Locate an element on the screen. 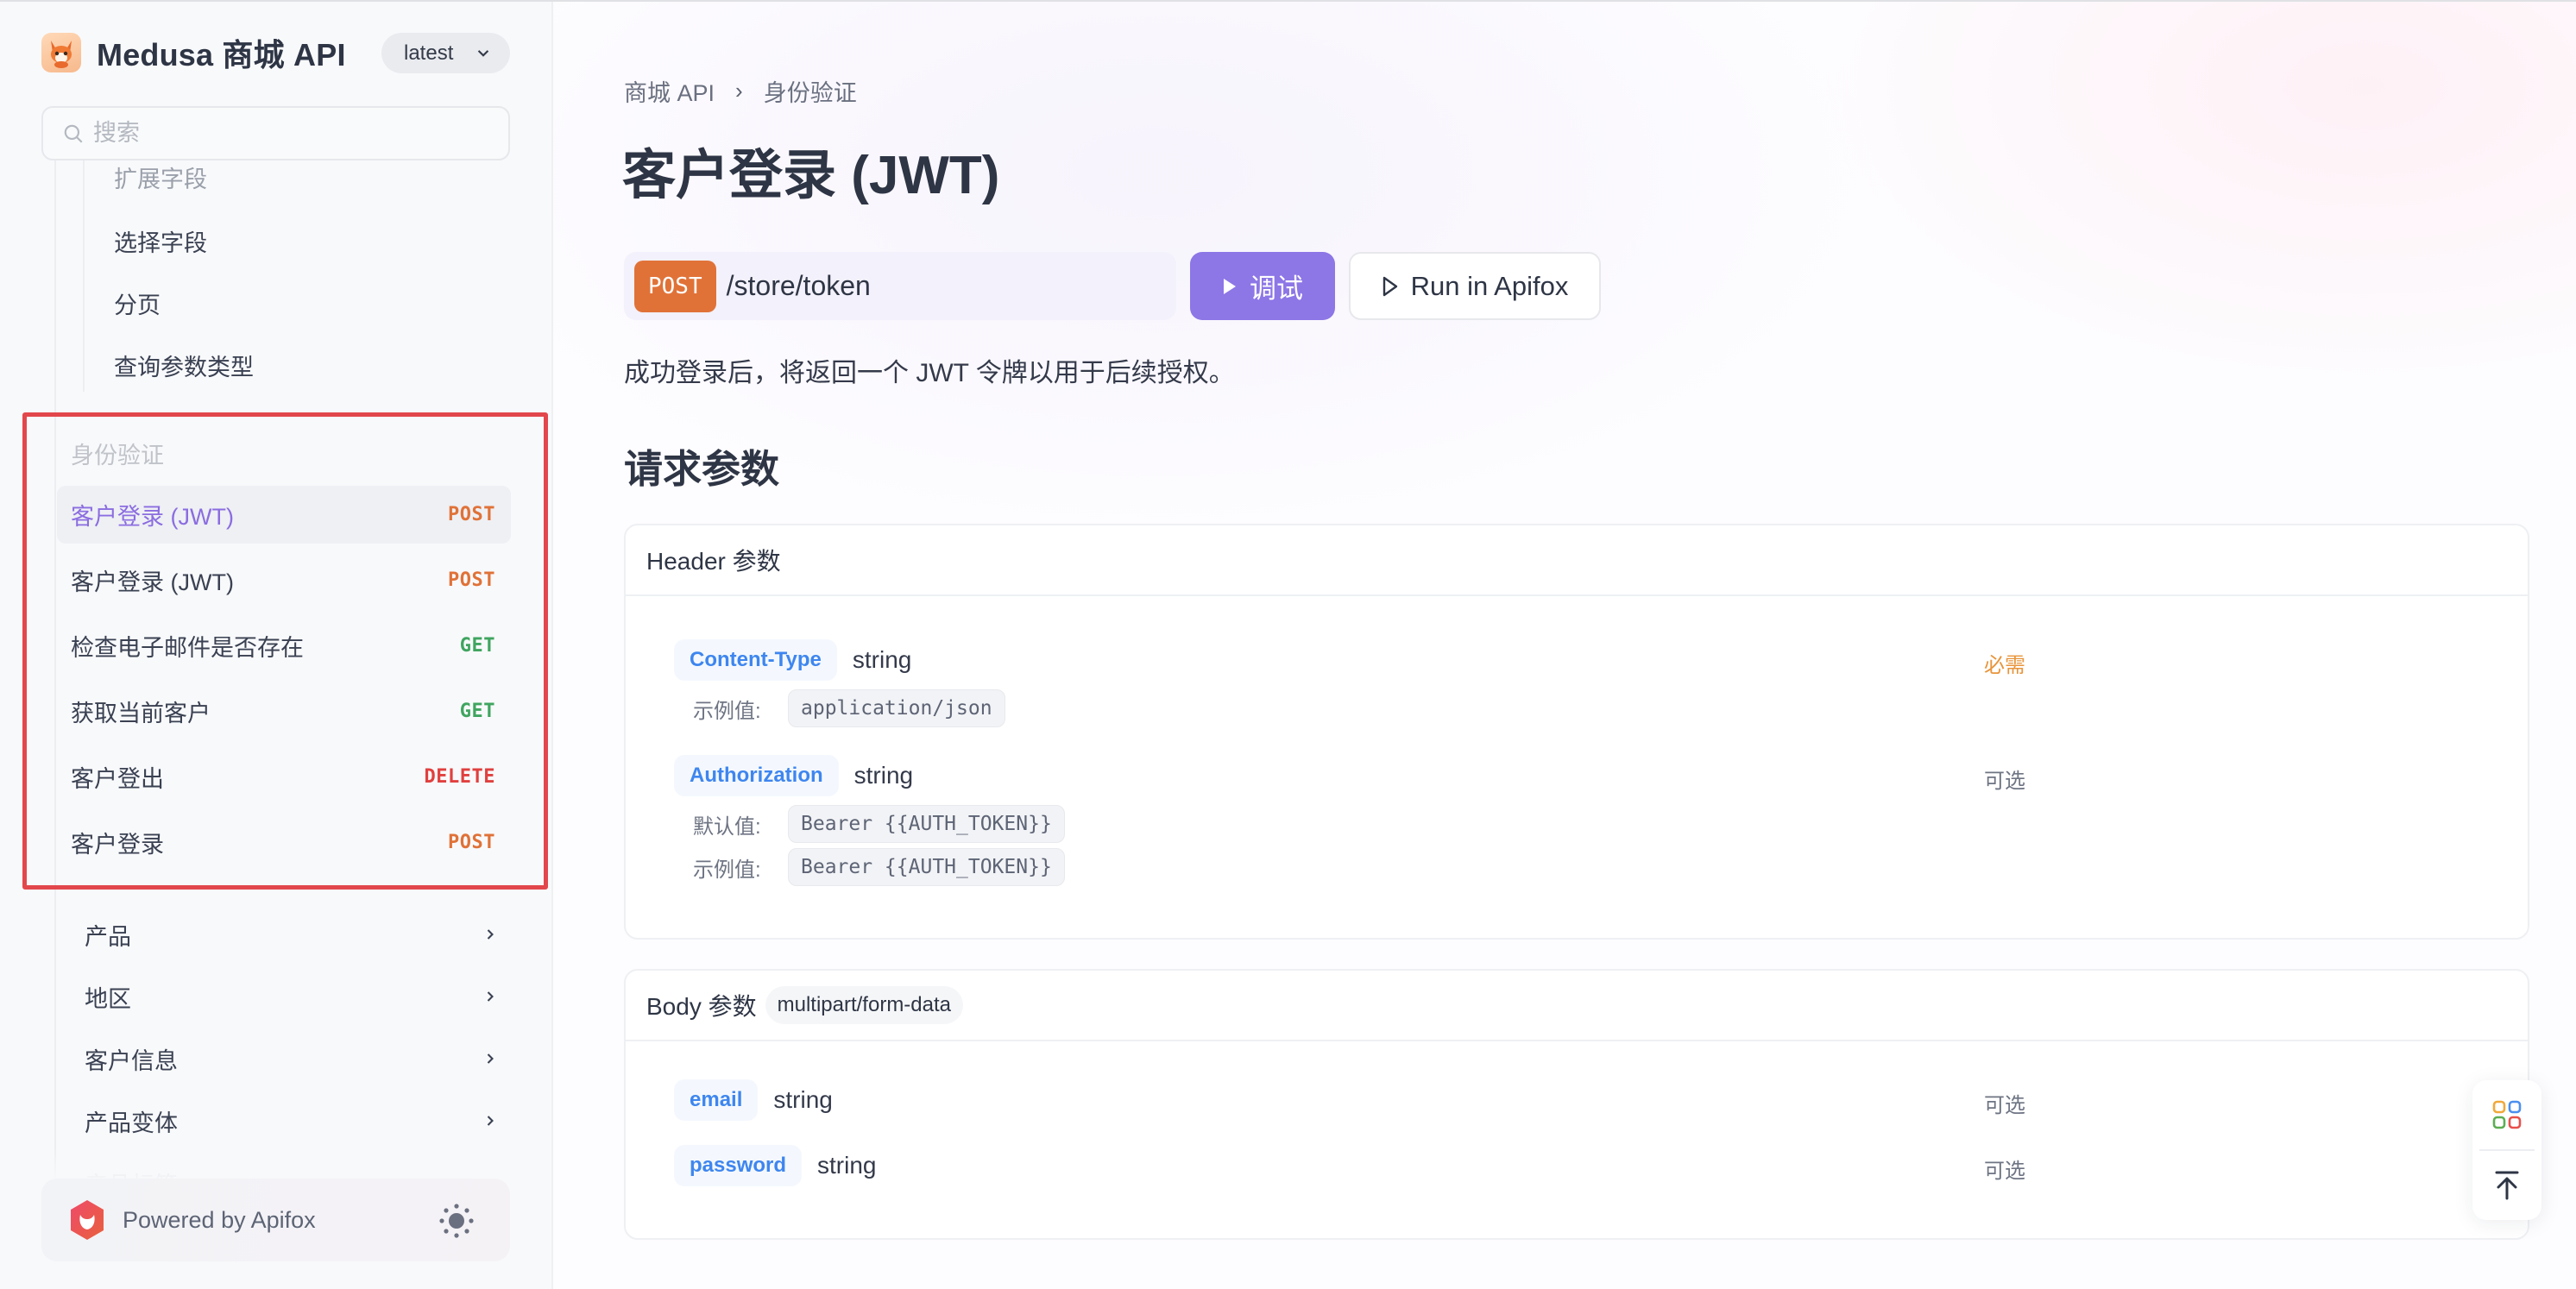 The image size is (2576, 1289). debug-button: 调试 is located at coordinates (1262, 286).